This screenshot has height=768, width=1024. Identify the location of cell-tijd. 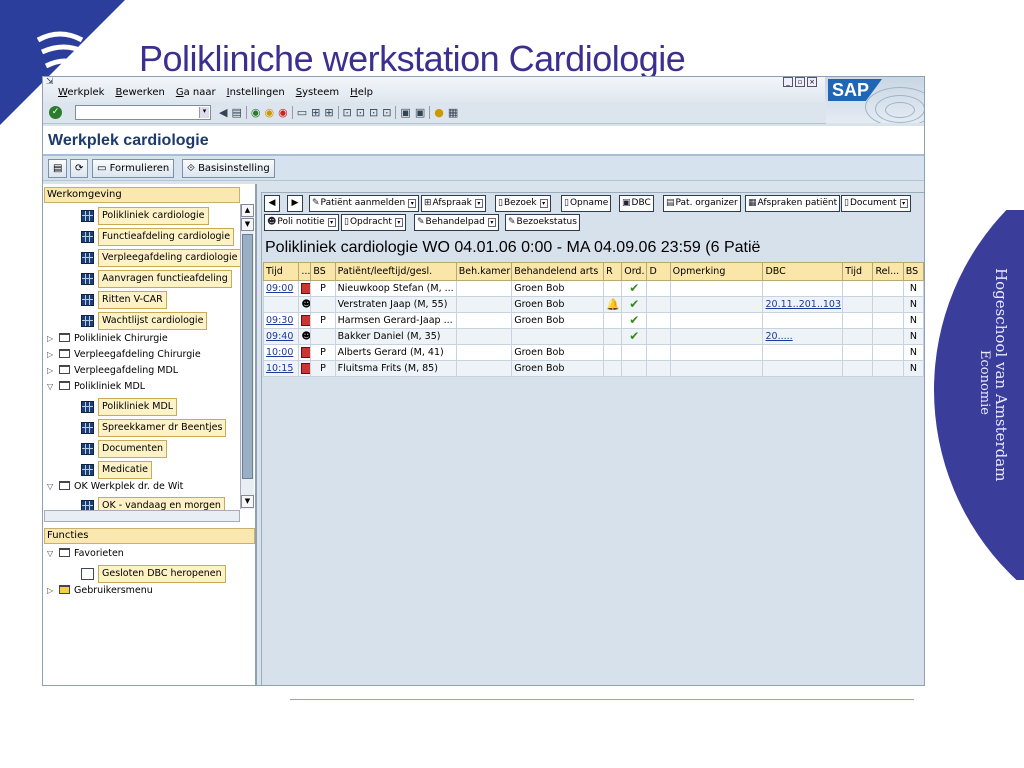
(281, 304).